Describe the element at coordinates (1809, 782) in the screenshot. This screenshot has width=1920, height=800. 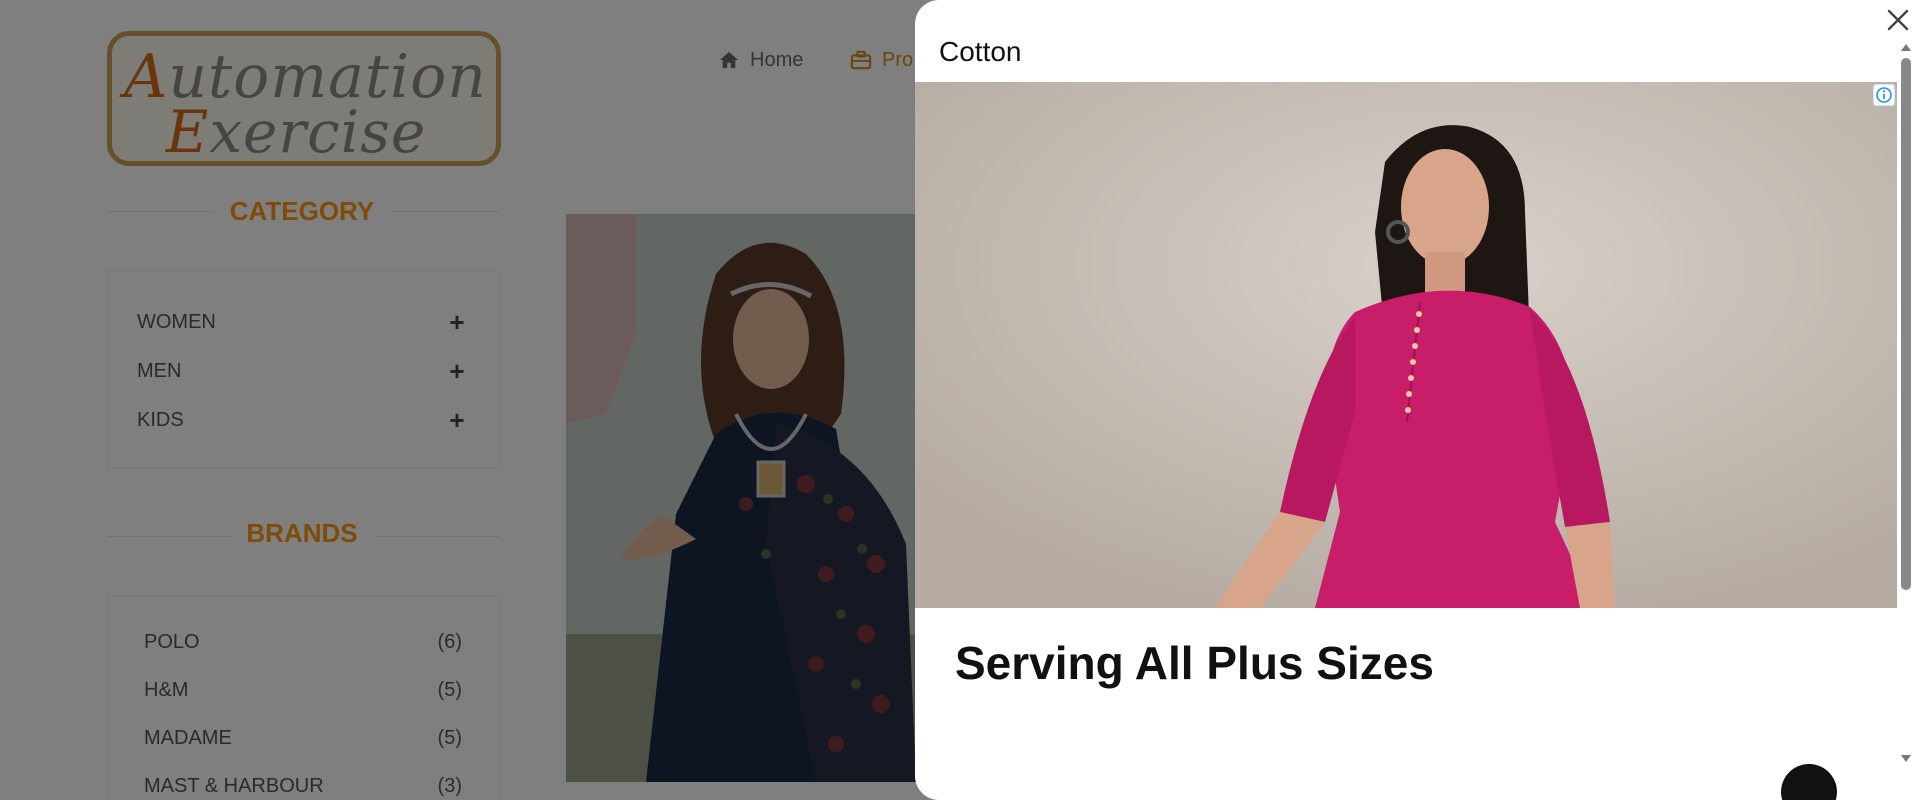
I see `ad-cta-partial` at that location.